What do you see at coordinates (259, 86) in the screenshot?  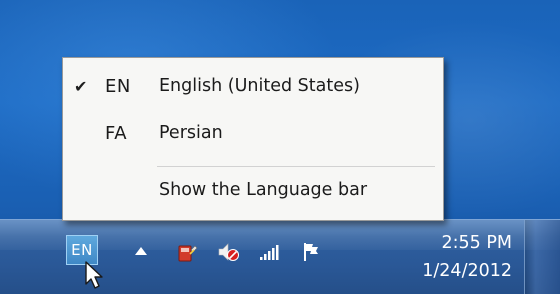 I see `language-name-english: English (United States)` at bounding box center [259, 86].